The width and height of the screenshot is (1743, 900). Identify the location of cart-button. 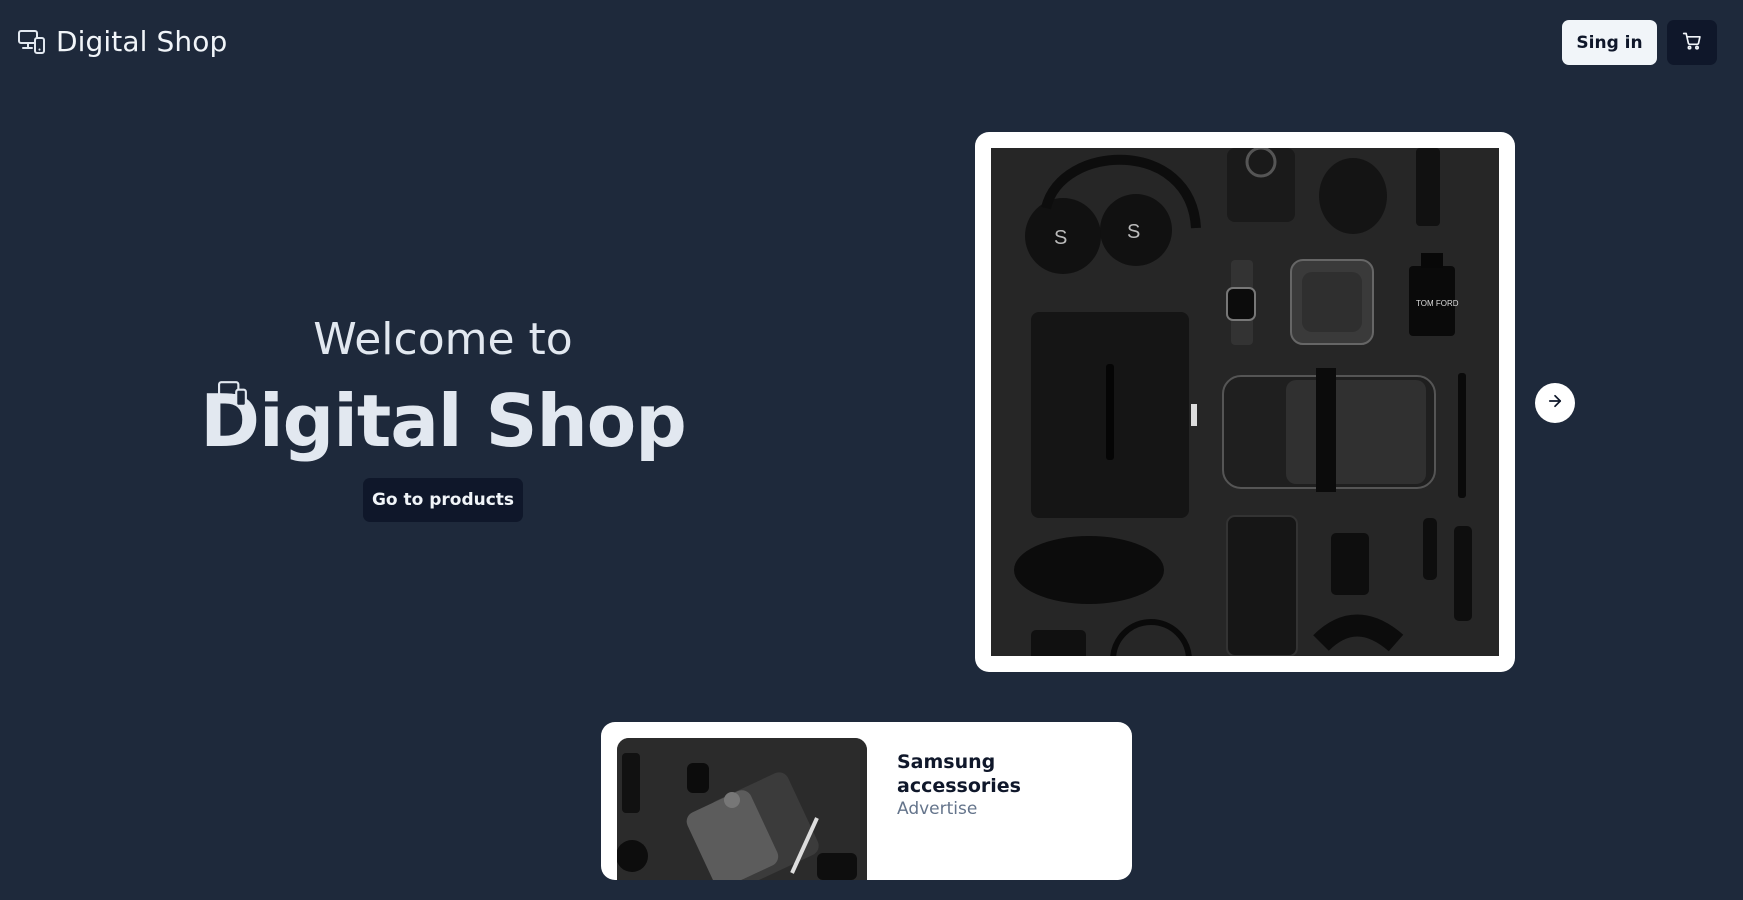
(1692, 42).